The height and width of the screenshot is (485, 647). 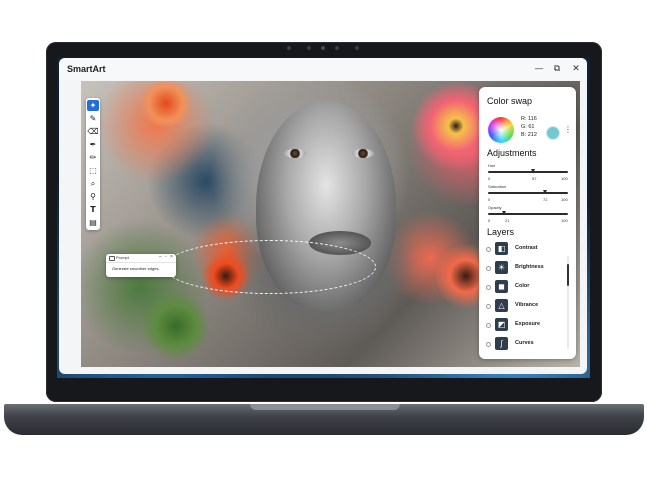 What do you see at coordinates (528, 213) in the screenshot?
I see `opacity-slider` at bounding box center [528, 213].